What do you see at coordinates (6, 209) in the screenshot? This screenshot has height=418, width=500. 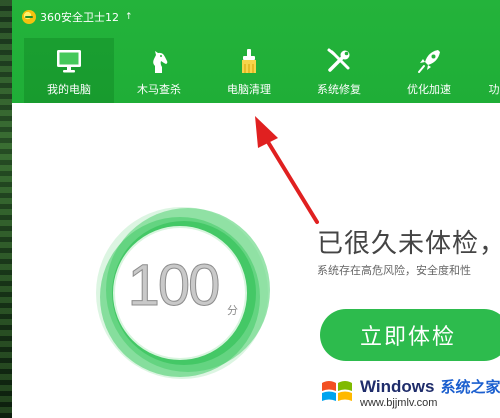 I see `desktop-background-strip` at bounding box center [6, 209].